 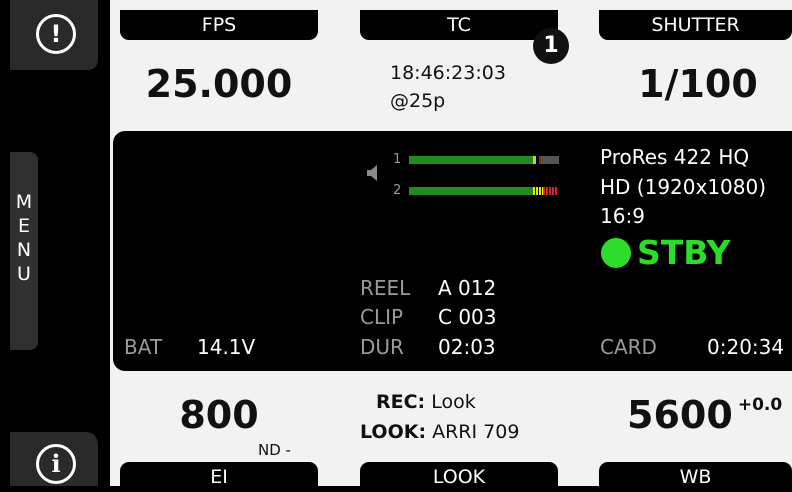 I want to click on battery-value: 14.1V, so click(x=226, y=347).